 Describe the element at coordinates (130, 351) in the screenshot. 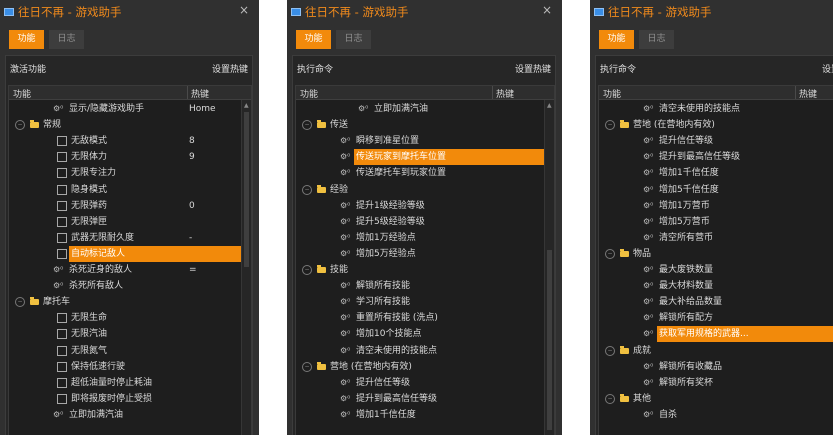

I see `table-row: 无限氮气` at that location.